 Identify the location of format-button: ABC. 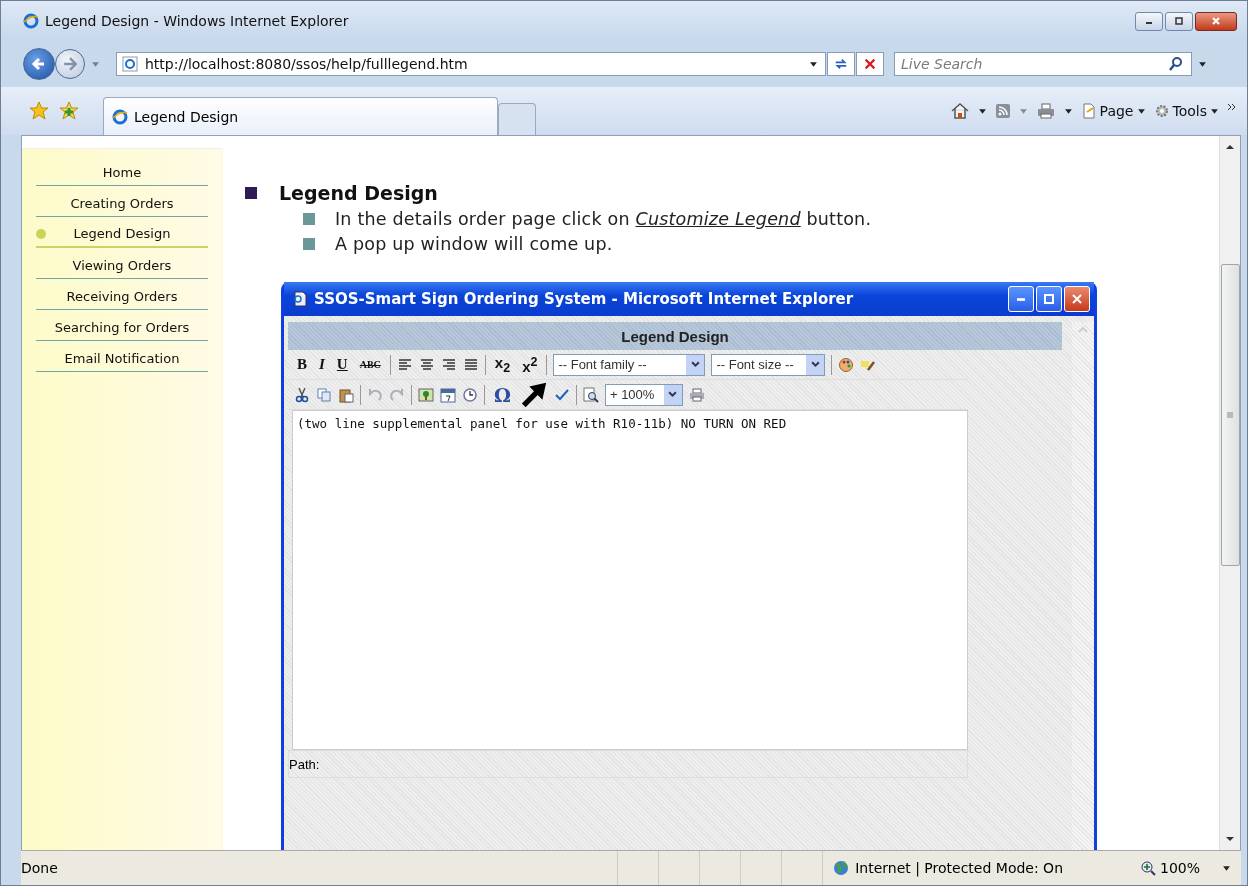
(370, 364).